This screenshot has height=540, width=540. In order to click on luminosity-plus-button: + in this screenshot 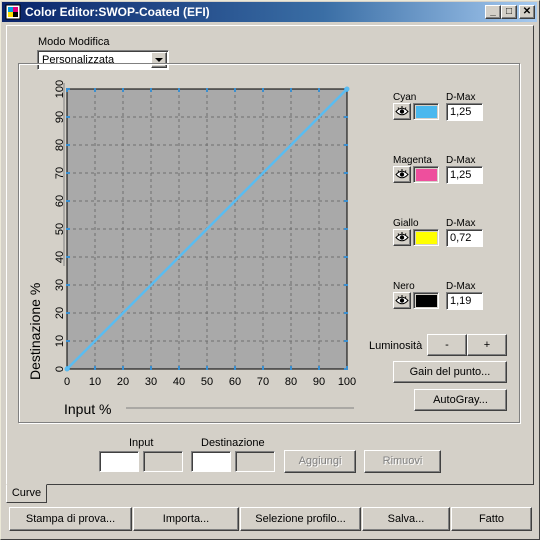, I will do `click(487, 345)`.